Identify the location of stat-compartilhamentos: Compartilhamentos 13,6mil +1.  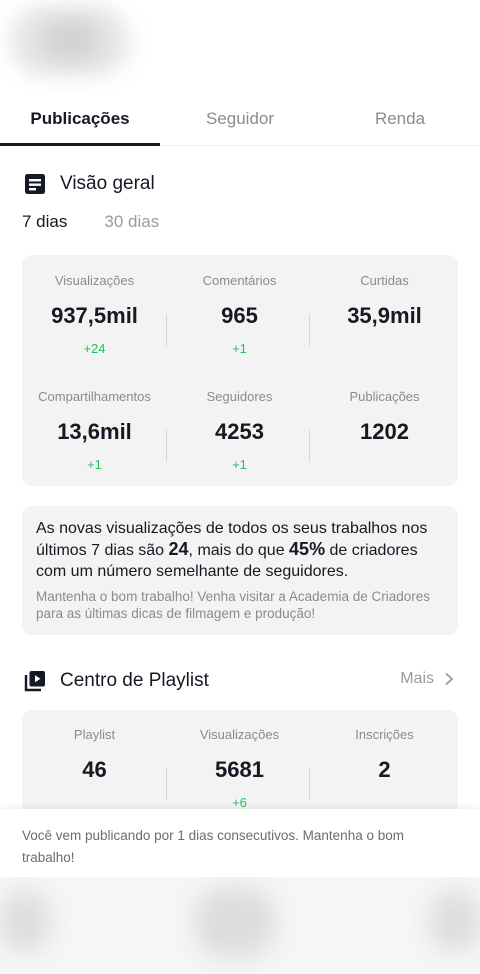
(94, 431).